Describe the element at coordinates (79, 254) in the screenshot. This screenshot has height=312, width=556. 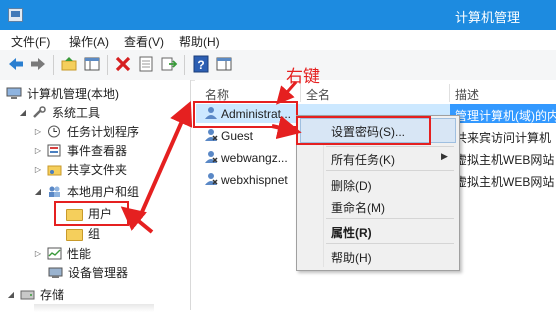
I see `tree-label: 性能` at that location.